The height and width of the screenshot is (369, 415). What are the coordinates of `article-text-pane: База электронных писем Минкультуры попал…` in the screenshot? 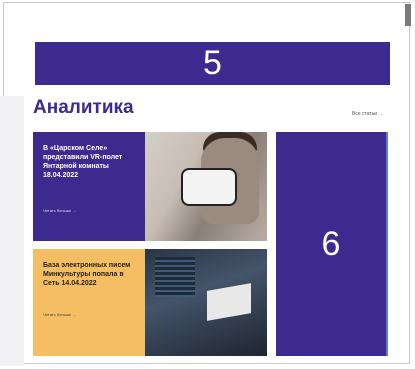 It's located at (89, 302).